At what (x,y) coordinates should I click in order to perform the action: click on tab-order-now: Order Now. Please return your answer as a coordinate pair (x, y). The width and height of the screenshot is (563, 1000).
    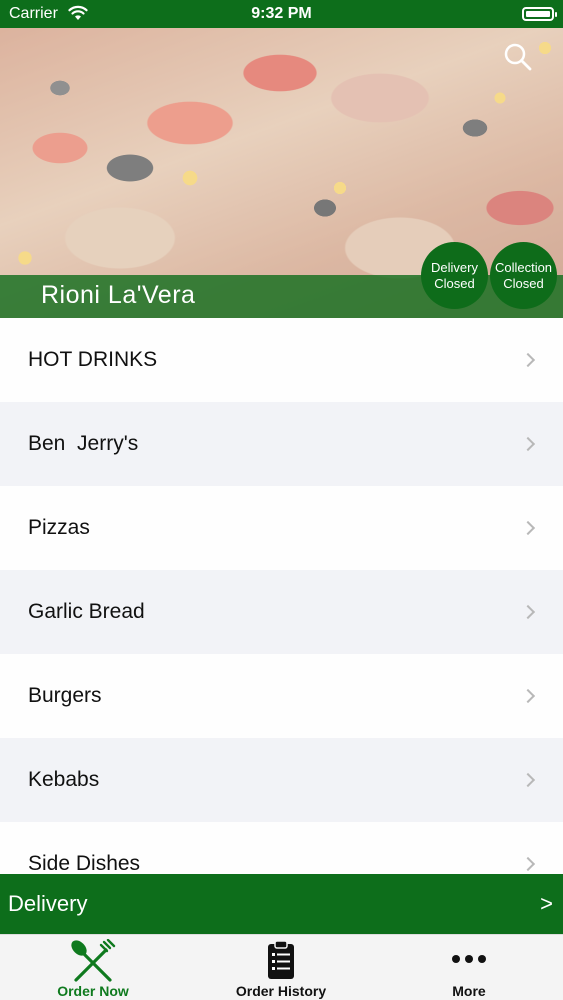
    Looking at the image, I should click on (93, 967).